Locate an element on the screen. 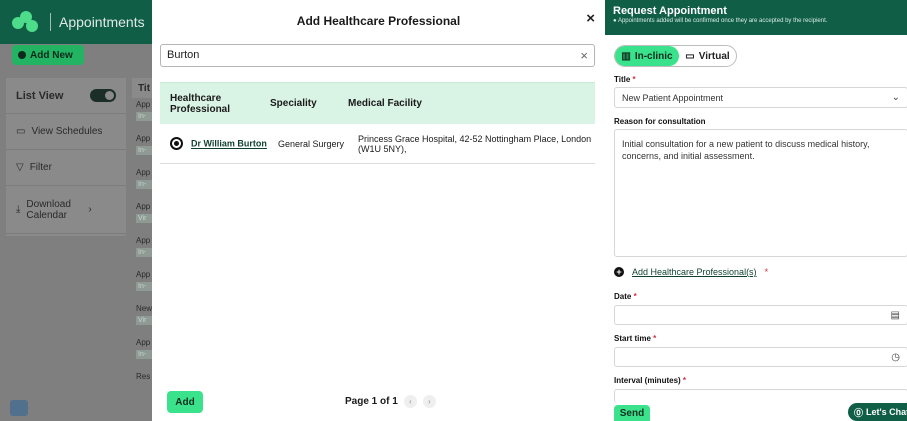 The height and width of the screenshot is (421, 907). date-label: Date * is located at coordinates (625, 296).